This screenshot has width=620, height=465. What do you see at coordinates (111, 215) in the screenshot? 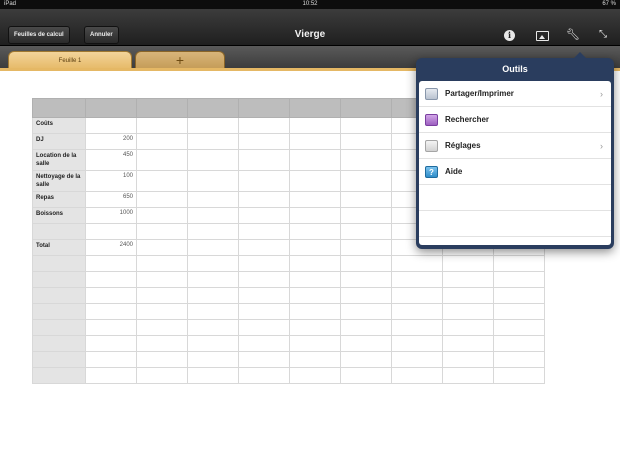
I see `cell-value: 1000` at bounding box center [111, 215].